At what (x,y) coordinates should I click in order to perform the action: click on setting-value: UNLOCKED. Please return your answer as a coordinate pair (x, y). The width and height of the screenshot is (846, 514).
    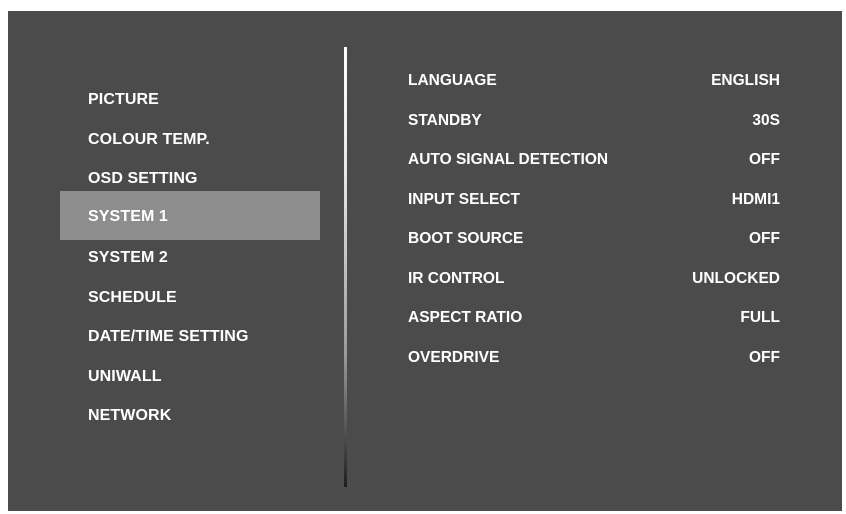
    Looking at the image, I should click on (736, 278).